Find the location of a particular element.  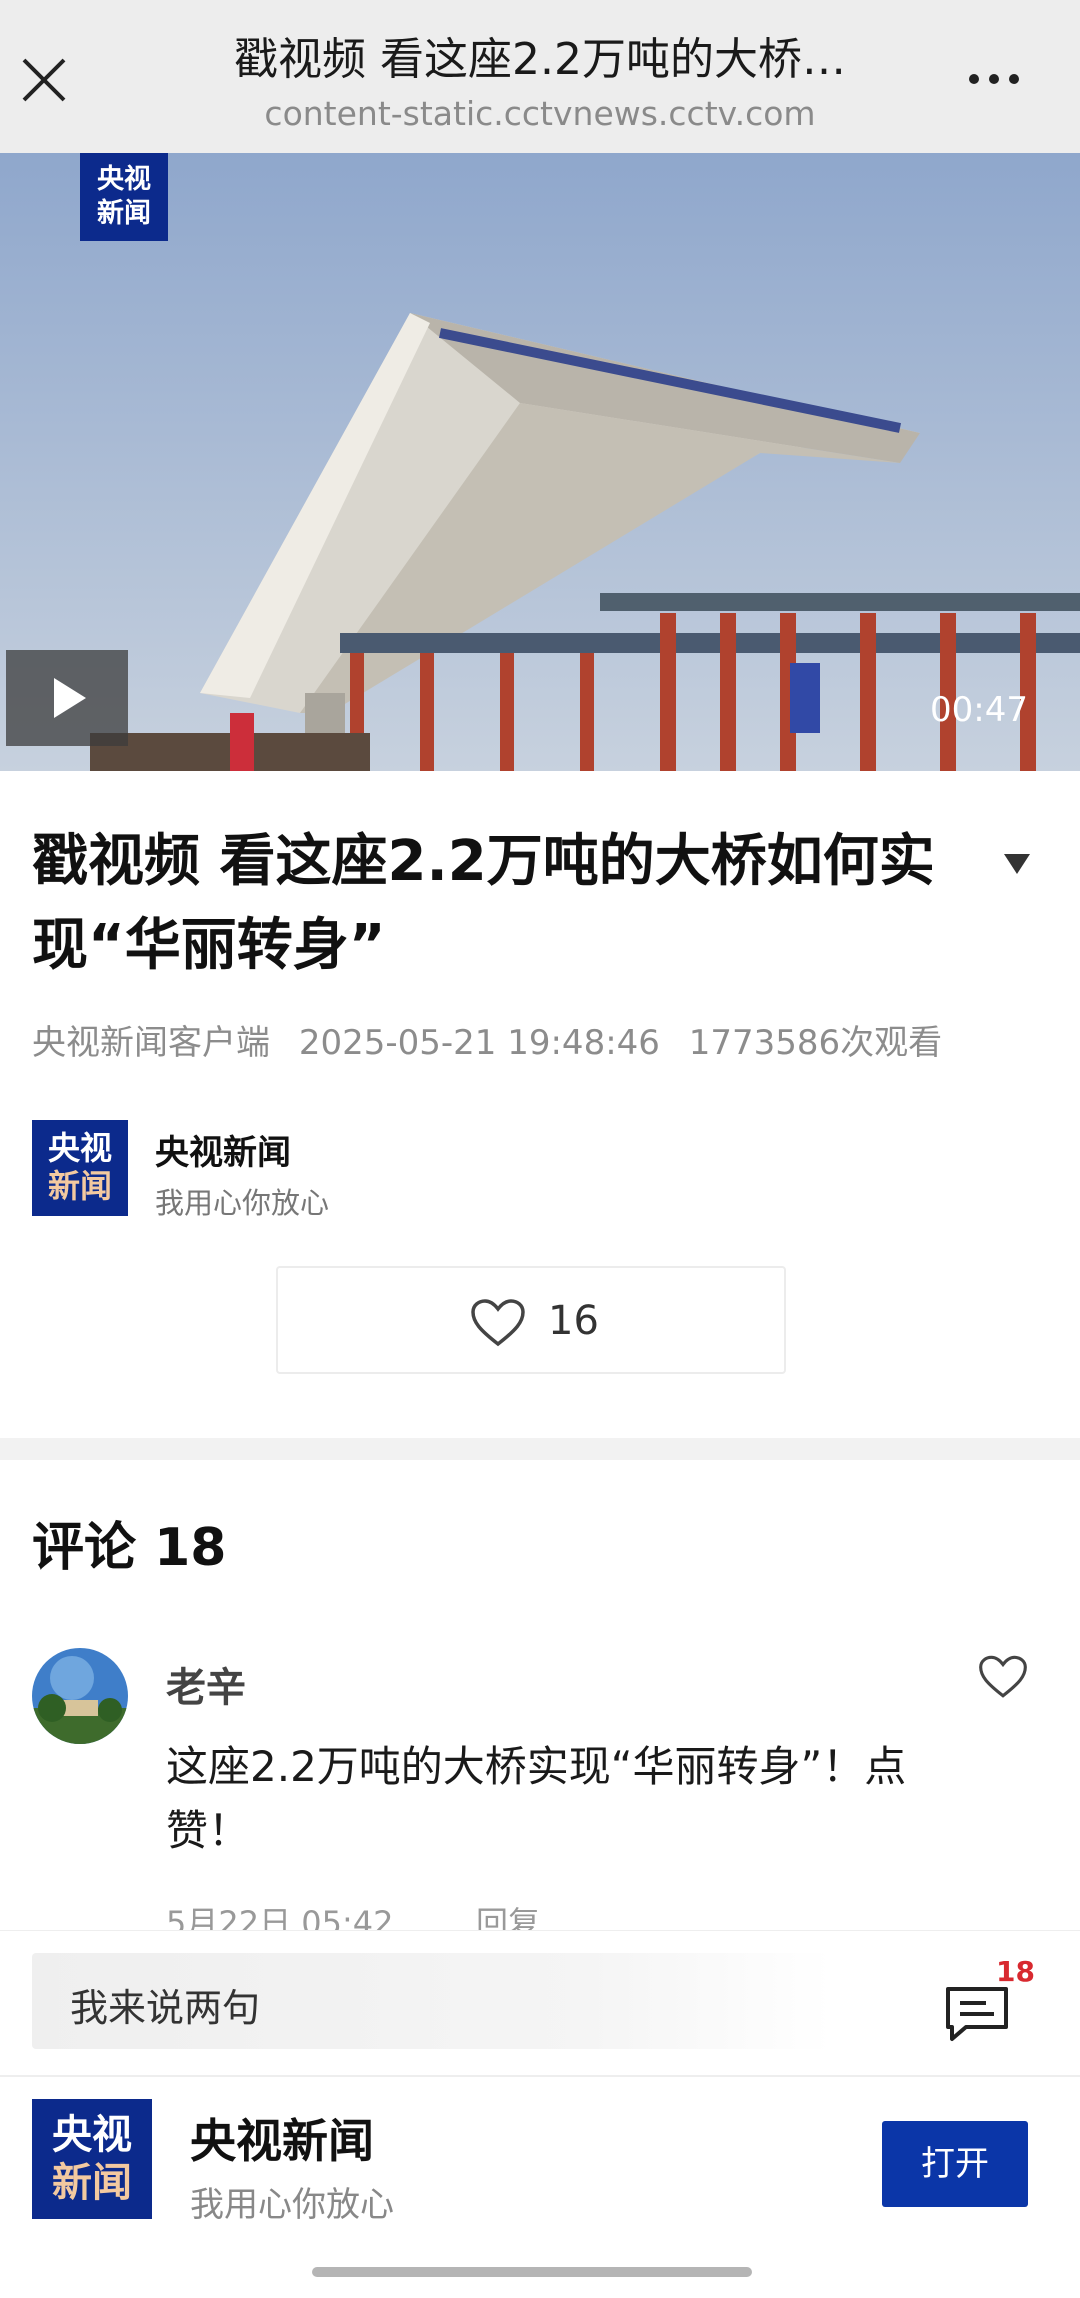

author-logo-line1: 央视 is located at coordinates (79, 1148).